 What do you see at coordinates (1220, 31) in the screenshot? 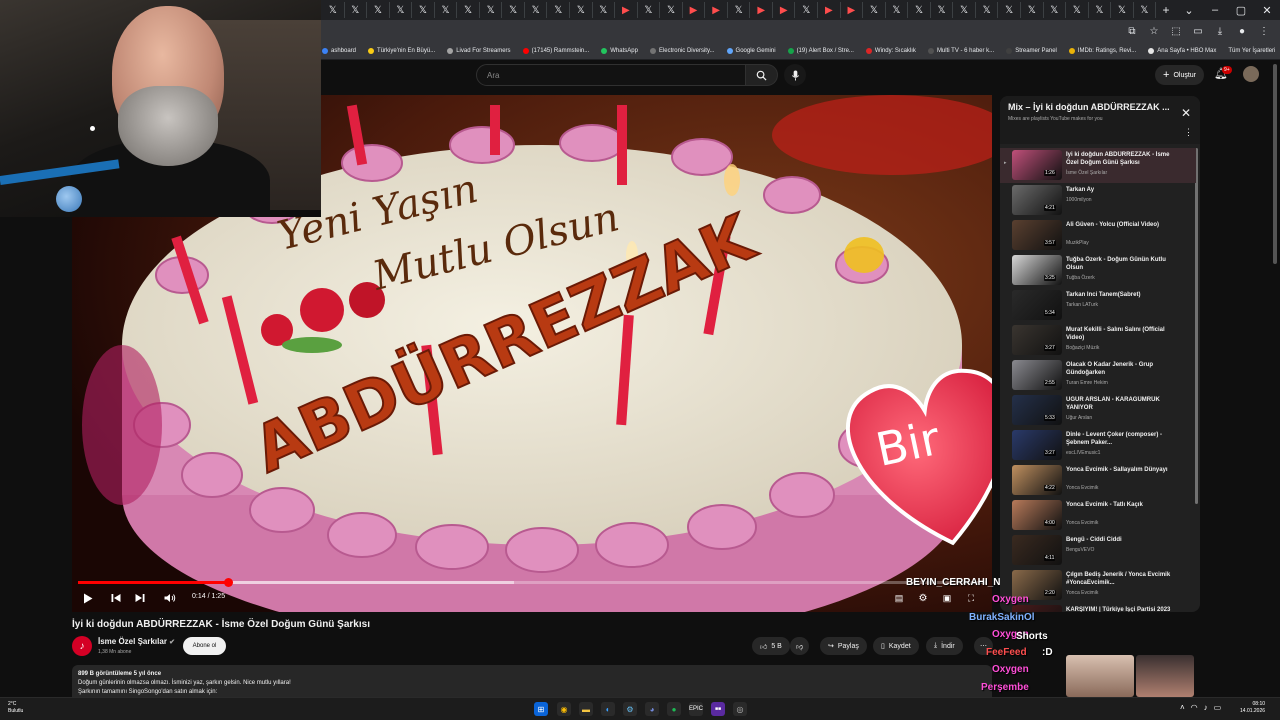
I see `download-icon: ⤓` at bounding box center [1220, 31].